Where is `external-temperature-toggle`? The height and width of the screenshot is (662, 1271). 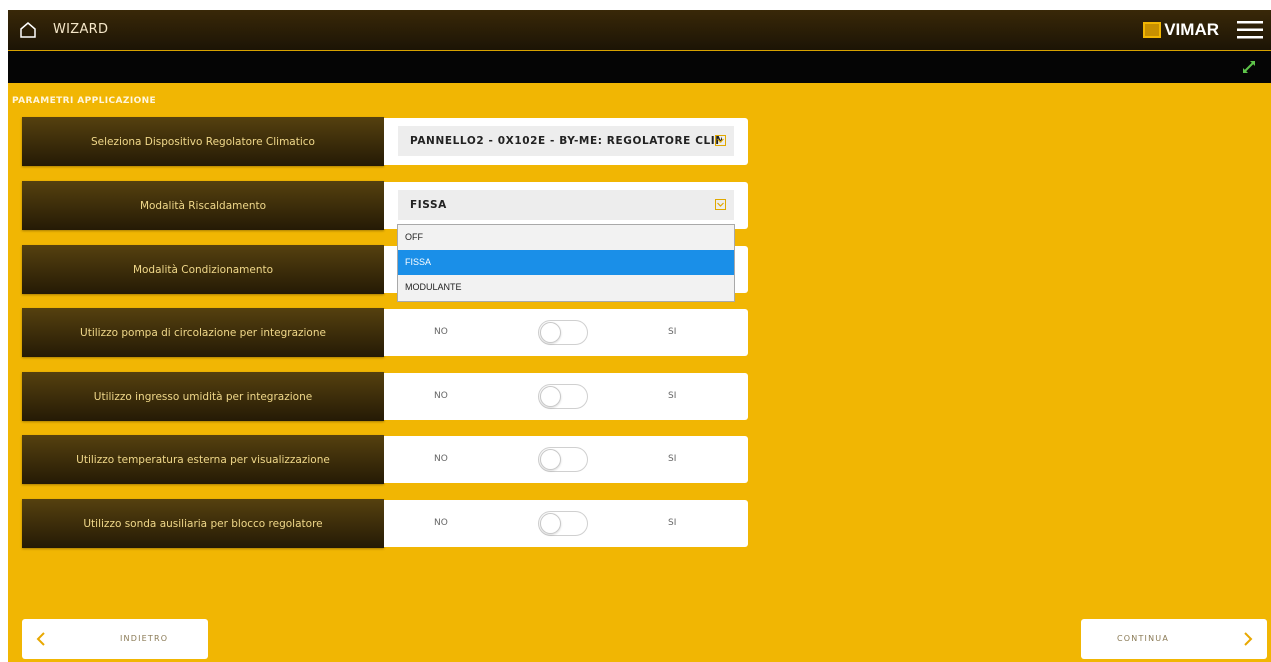 external-temperature-toggle is located at coordinates (563, 459).